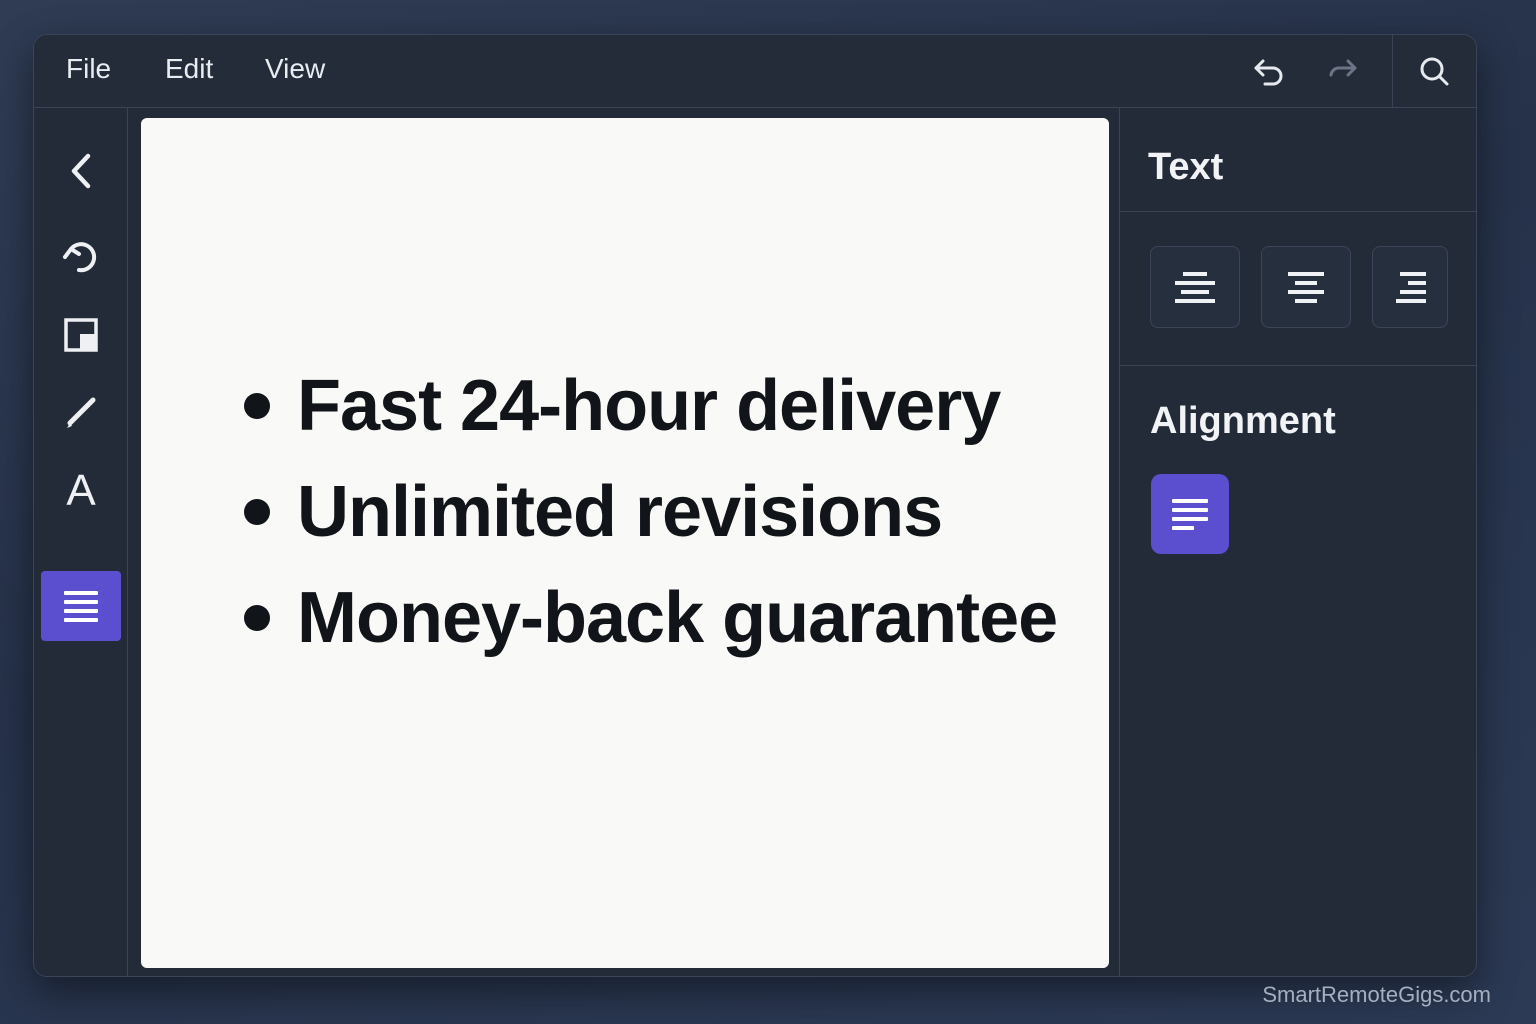 Image resolution: width=1536 pixels, height=1024 pixels. I want to click on list-item: Fast 24-hour delivery, so click(649, 406).